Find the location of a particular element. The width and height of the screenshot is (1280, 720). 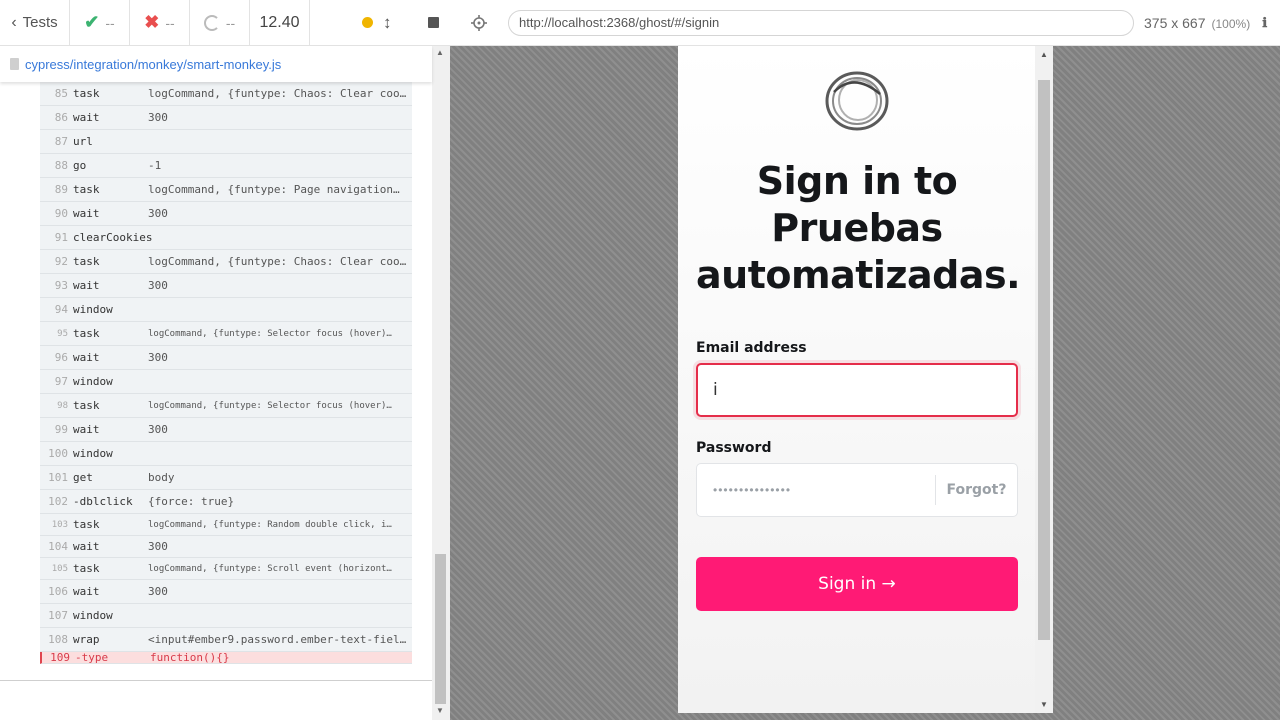

command-row: 94 window is located at coordinates (226, 310).